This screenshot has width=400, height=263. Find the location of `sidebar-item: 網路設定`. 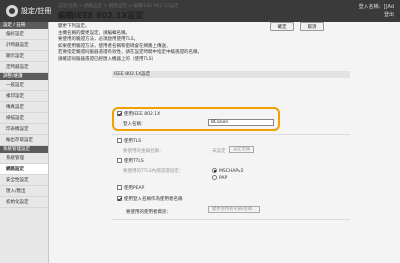

sidebar-item: 網路設定 is located at coordinates (24, 169).